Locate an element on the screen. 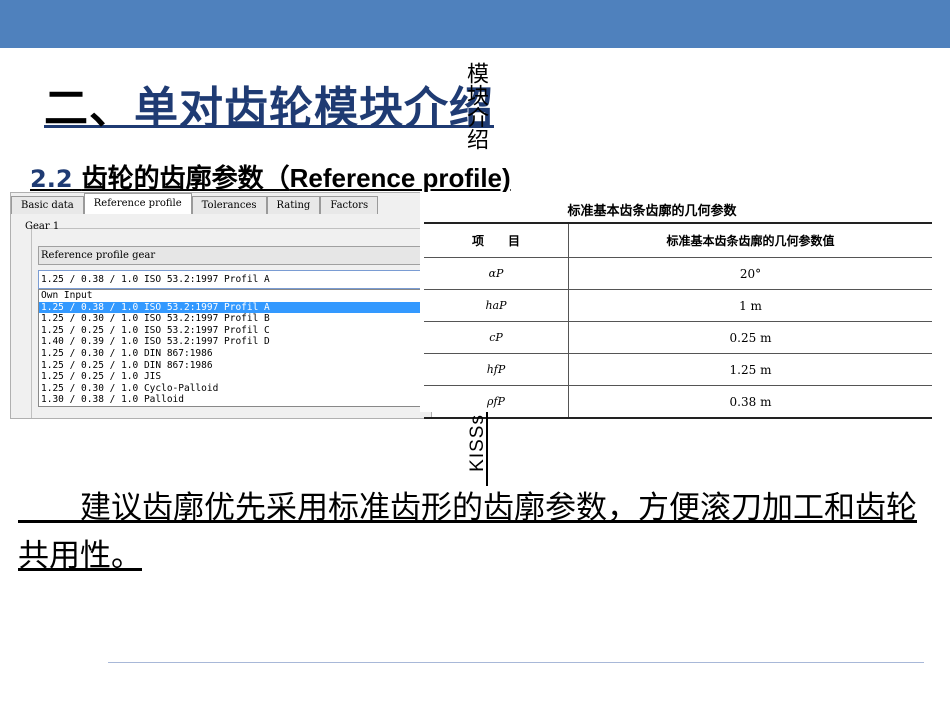 The height and width of the screenshot is (713, 950). param-symbol: hfP is located at coordinates (496, 369).